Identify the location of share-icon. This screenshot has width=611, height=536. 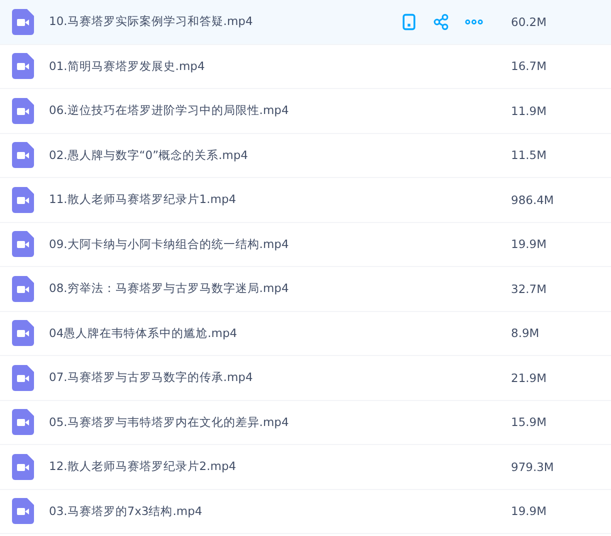
(441, 21).